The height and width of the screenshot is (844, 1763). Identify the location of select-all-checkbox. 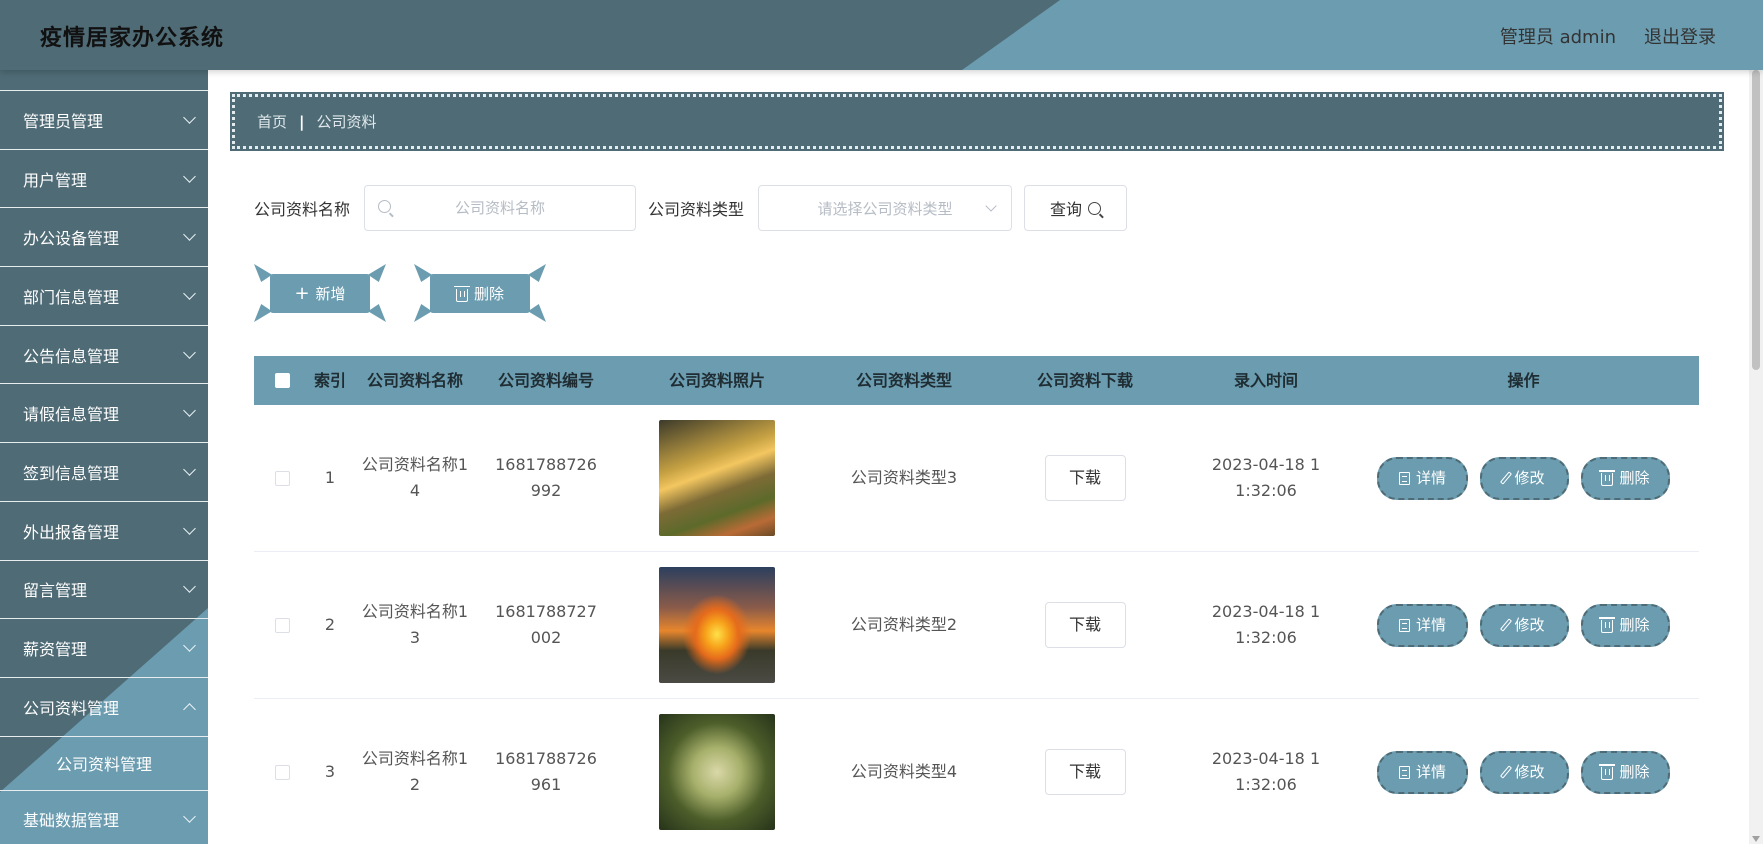
(282, 380).